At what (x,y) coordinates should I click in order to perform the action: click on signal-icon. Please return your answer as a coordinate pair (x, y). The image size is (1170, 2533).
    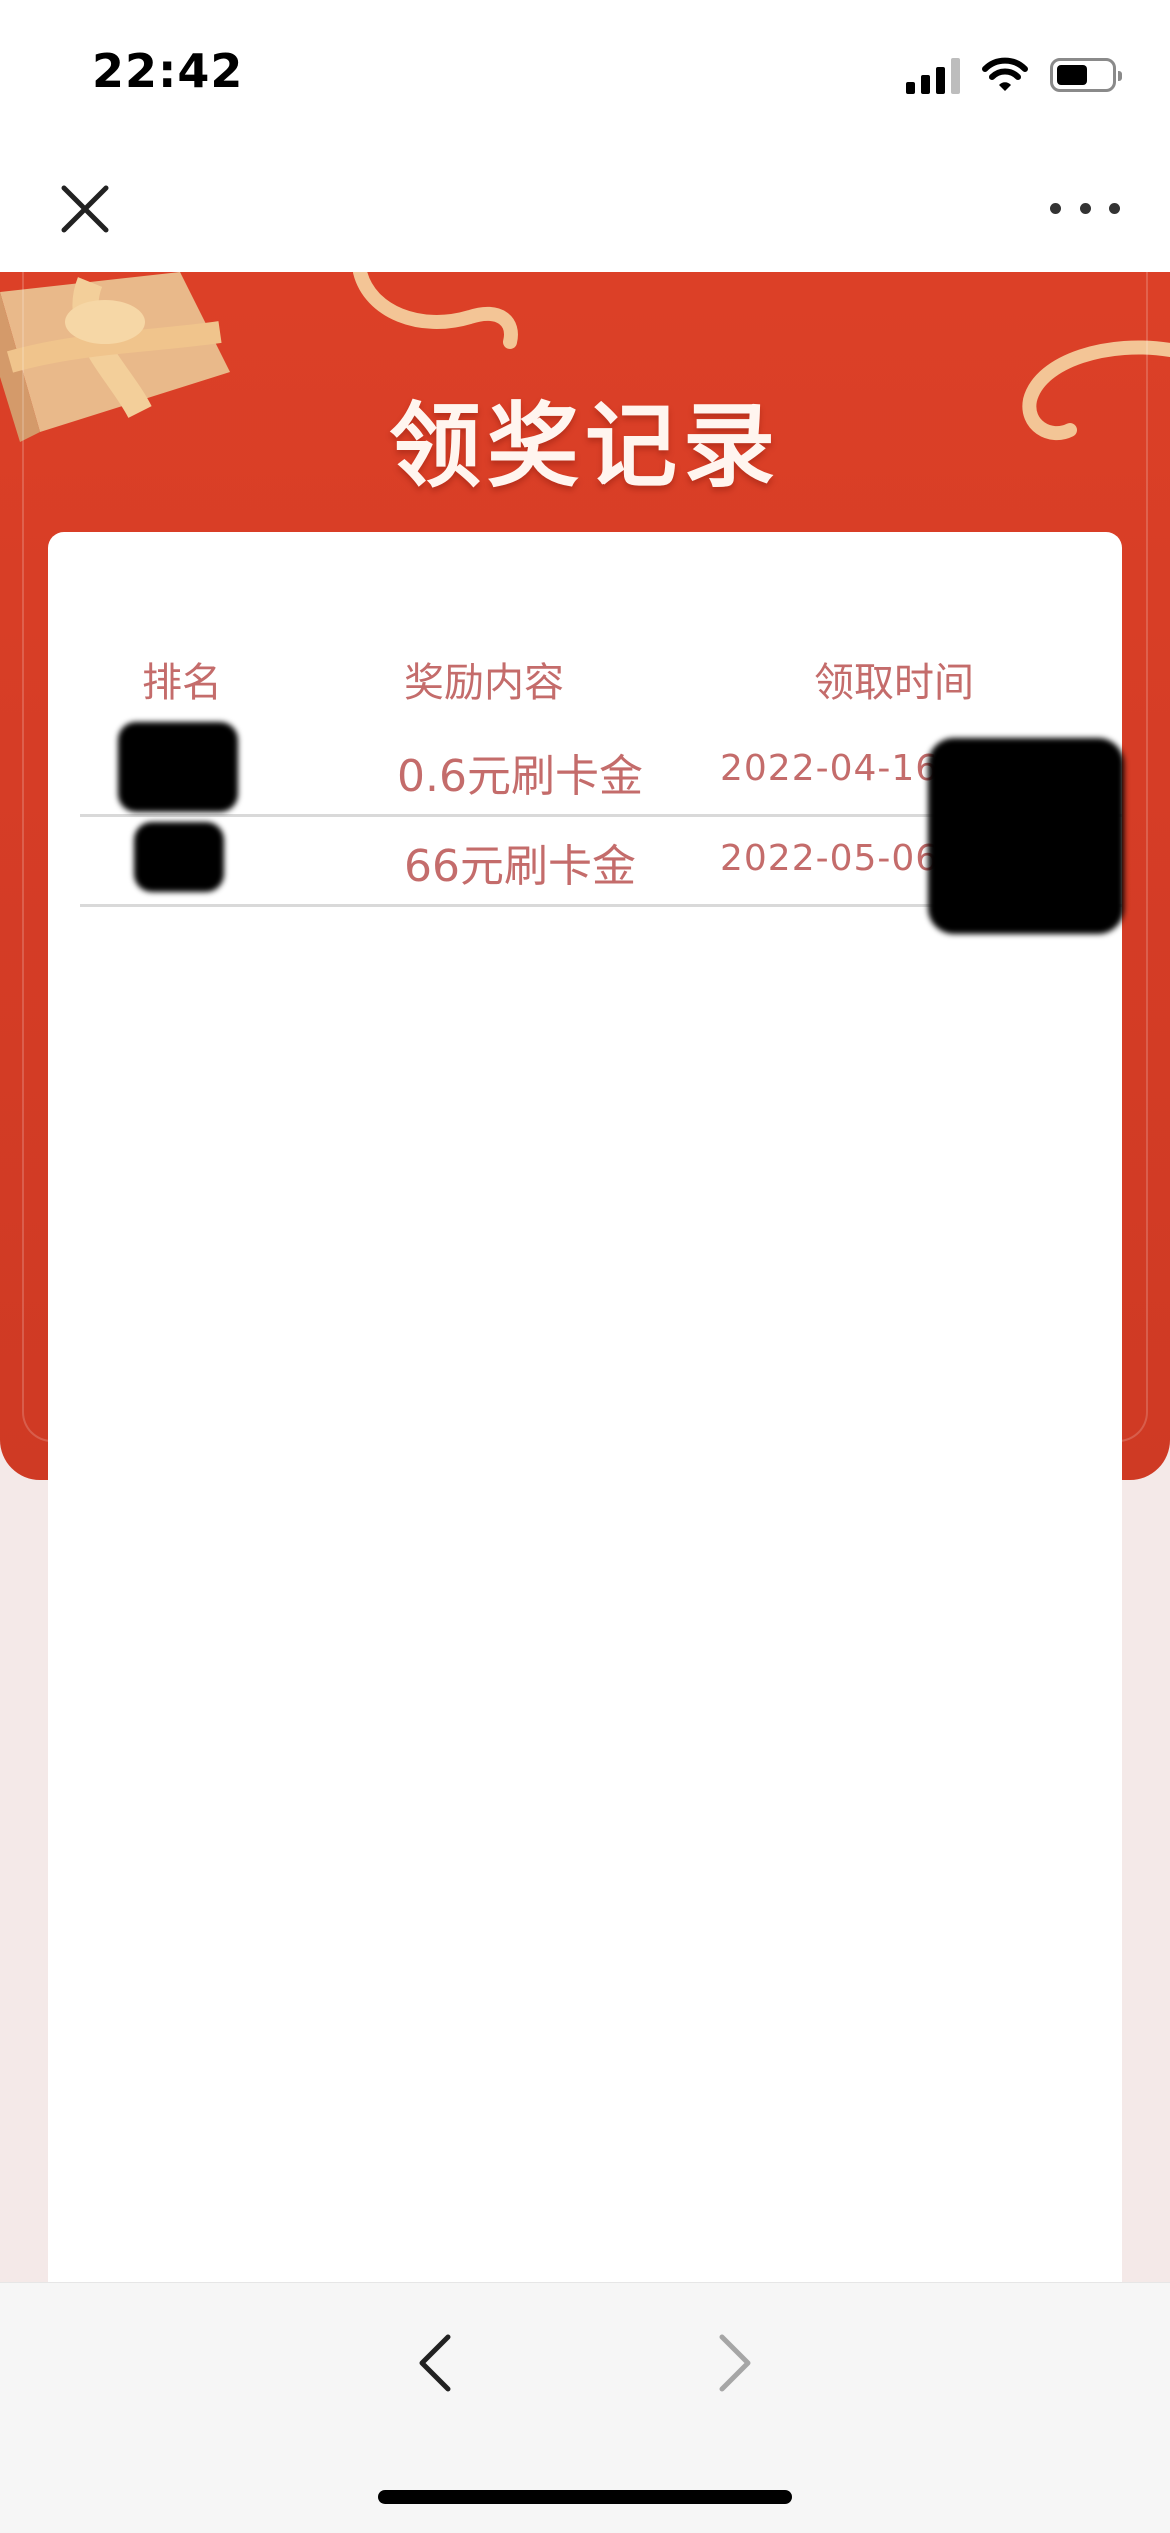
    Looking at the image, I should click on (933, 75).